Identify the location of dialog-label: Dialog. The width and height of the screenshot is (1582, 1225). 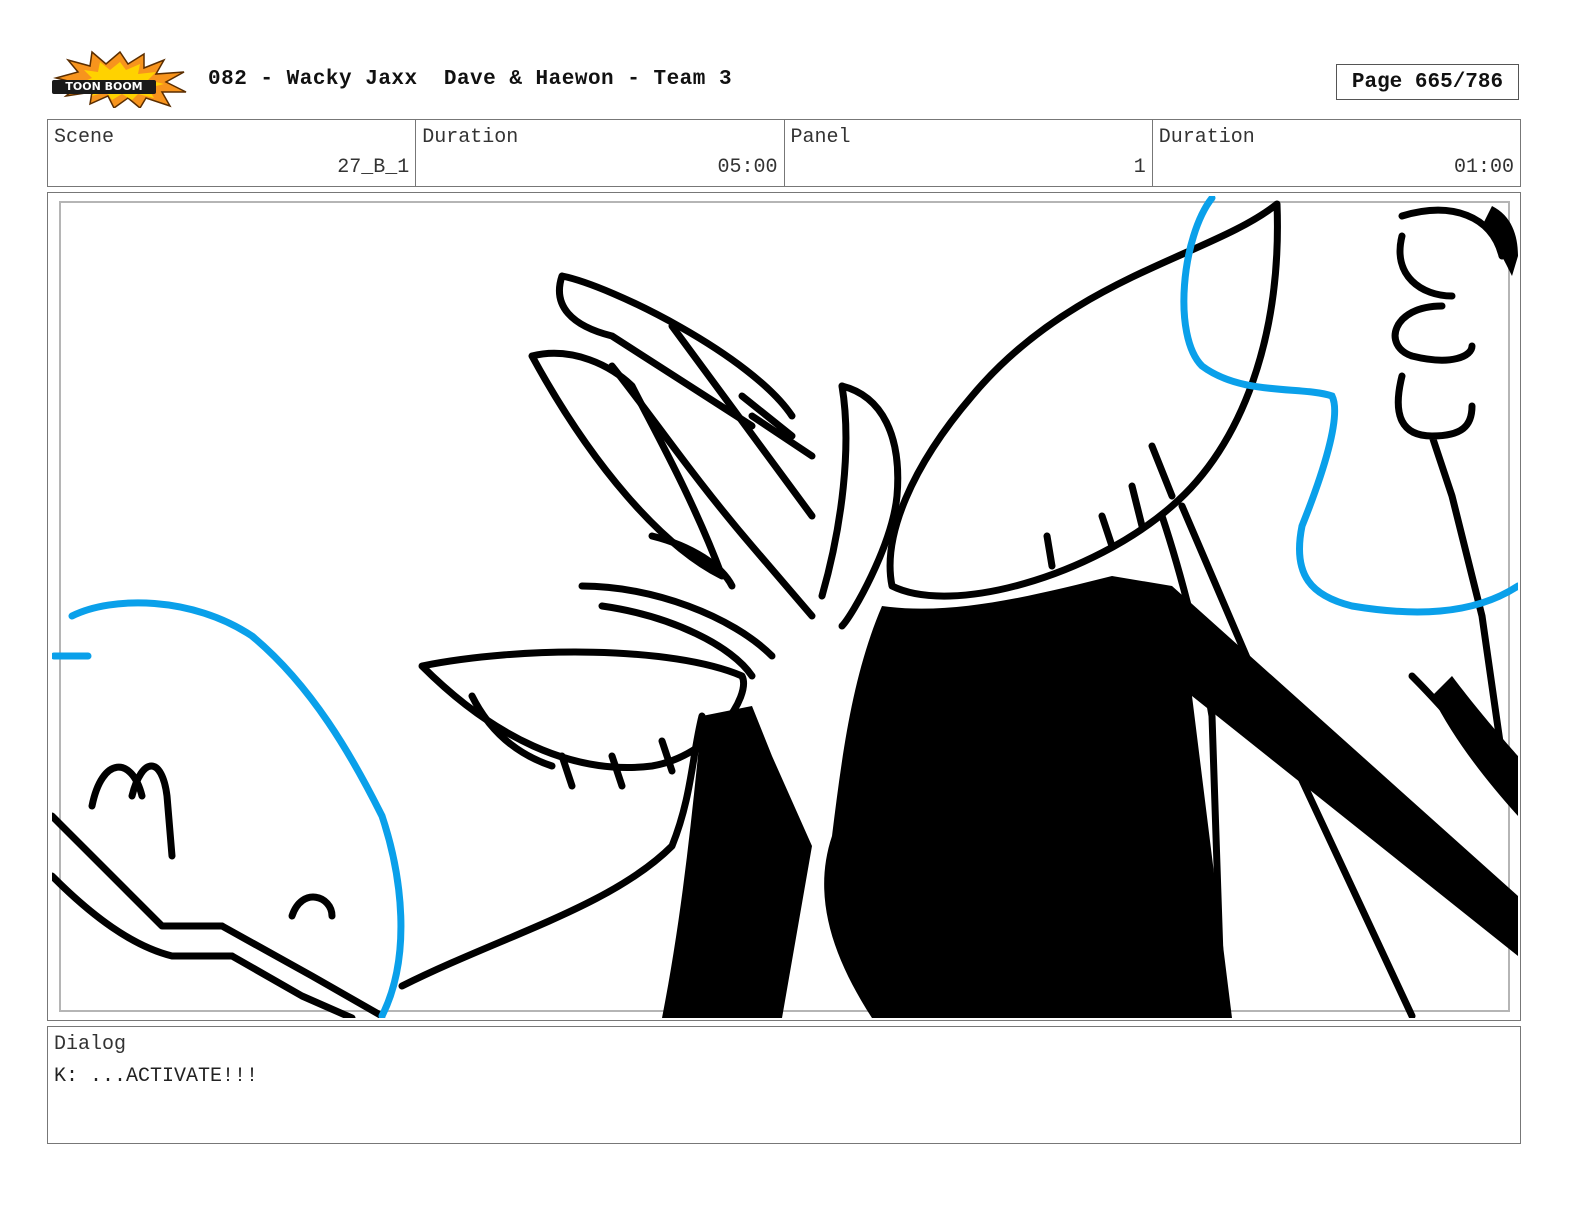
(90, 1044).